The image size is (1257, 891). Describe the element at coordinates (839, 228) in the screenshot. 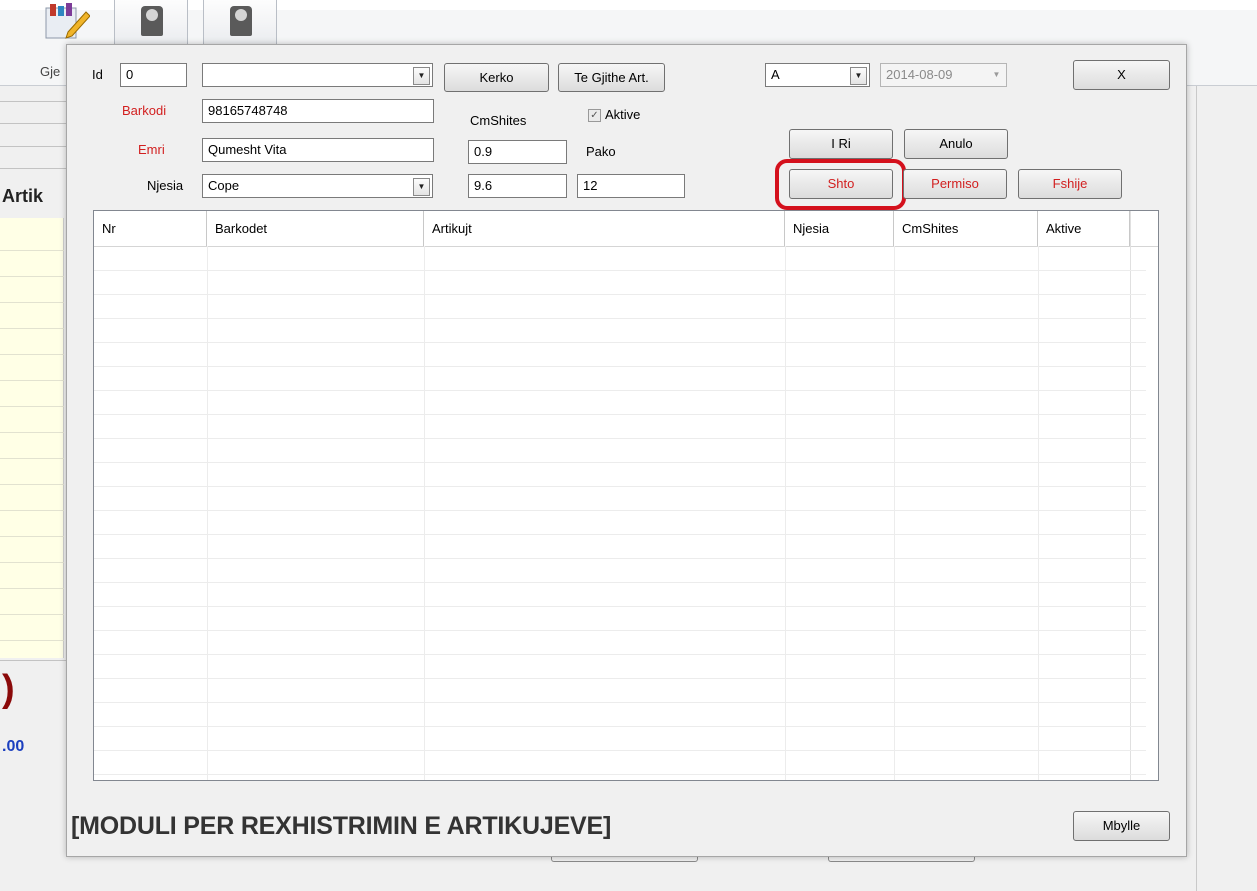

I see `column-header: Njesia` at that location.